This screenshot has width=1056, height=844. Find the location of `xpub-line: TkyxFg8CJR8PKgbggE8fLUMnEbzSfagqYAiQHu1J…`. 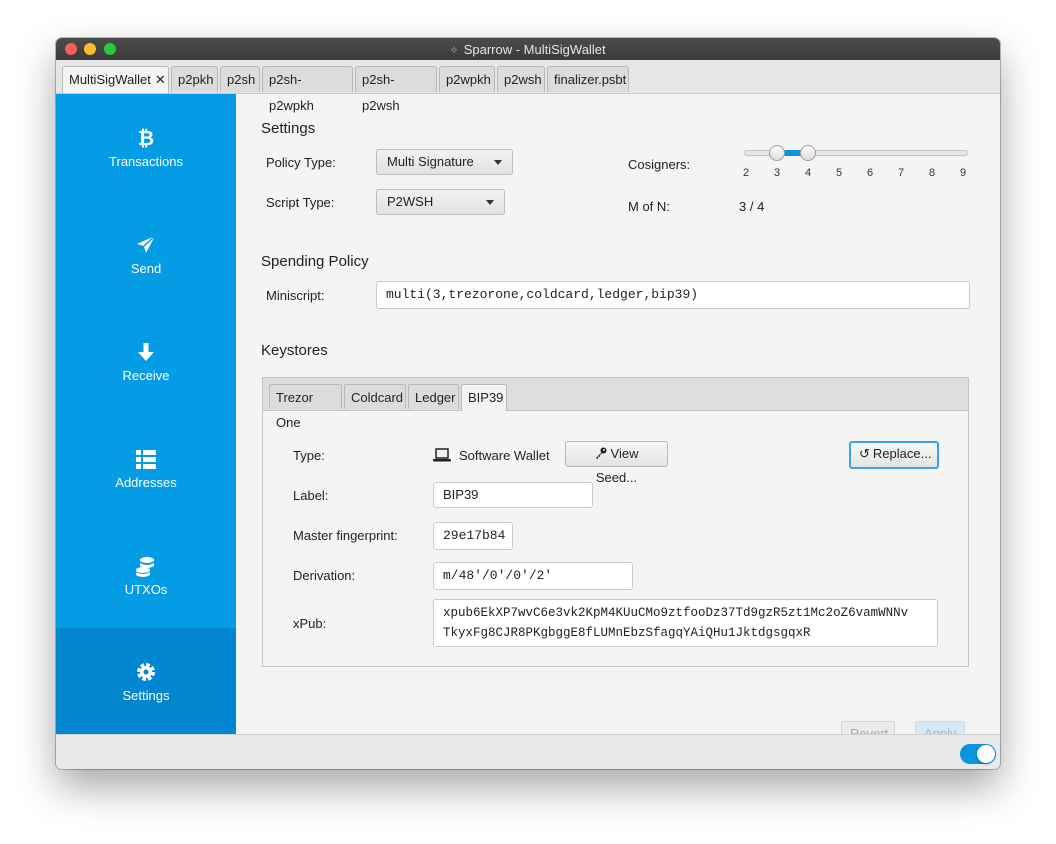

xpub-line: TkyxFg8CJR8PKgbggE8fLUMnEbzSfagqYAiQHu1J… is located at coordinates (627, 633).